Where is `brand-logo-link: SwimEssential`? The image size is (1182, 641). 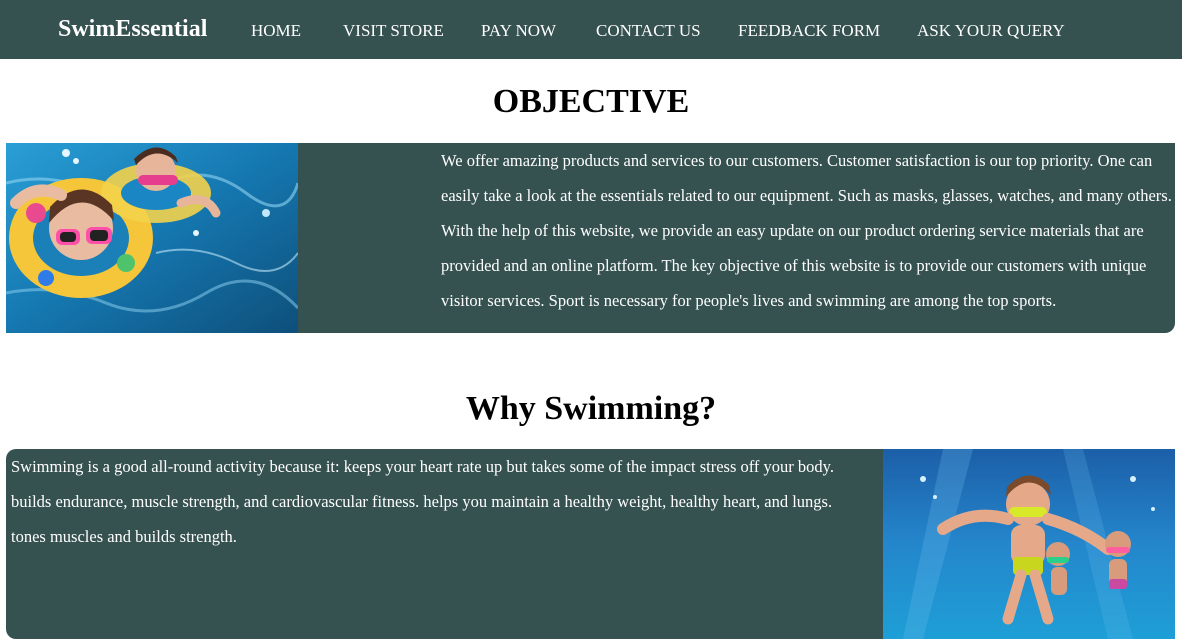
brand-logo-link: SwimEssential is located at coordinates (132, 29).